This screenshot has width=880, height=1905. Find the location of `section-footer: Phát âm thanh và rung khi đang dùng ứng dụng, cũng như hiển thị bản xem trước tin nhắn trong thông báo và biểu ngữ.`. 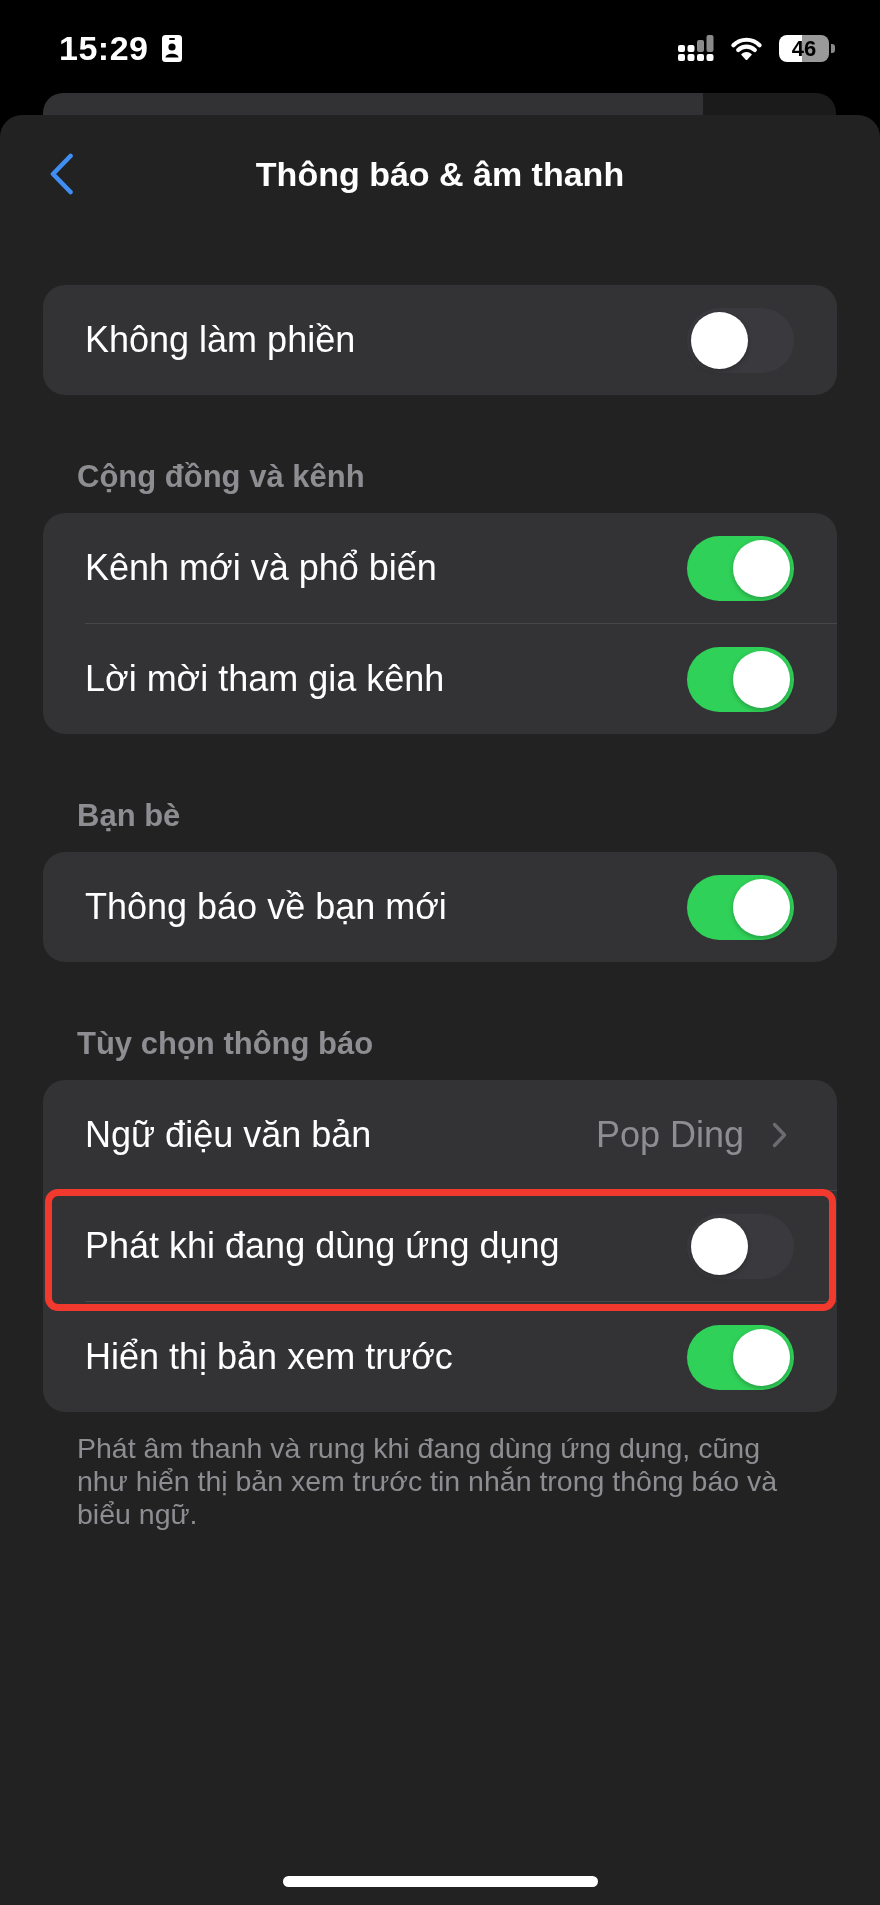

section-footer: Phát âm thanh và rung khi đang dùng ứng dụng, cũng như hiển thị bản xem trước tin nhắn trong thông báo và biểu ngữ. is located at coordinates (440, 1481).